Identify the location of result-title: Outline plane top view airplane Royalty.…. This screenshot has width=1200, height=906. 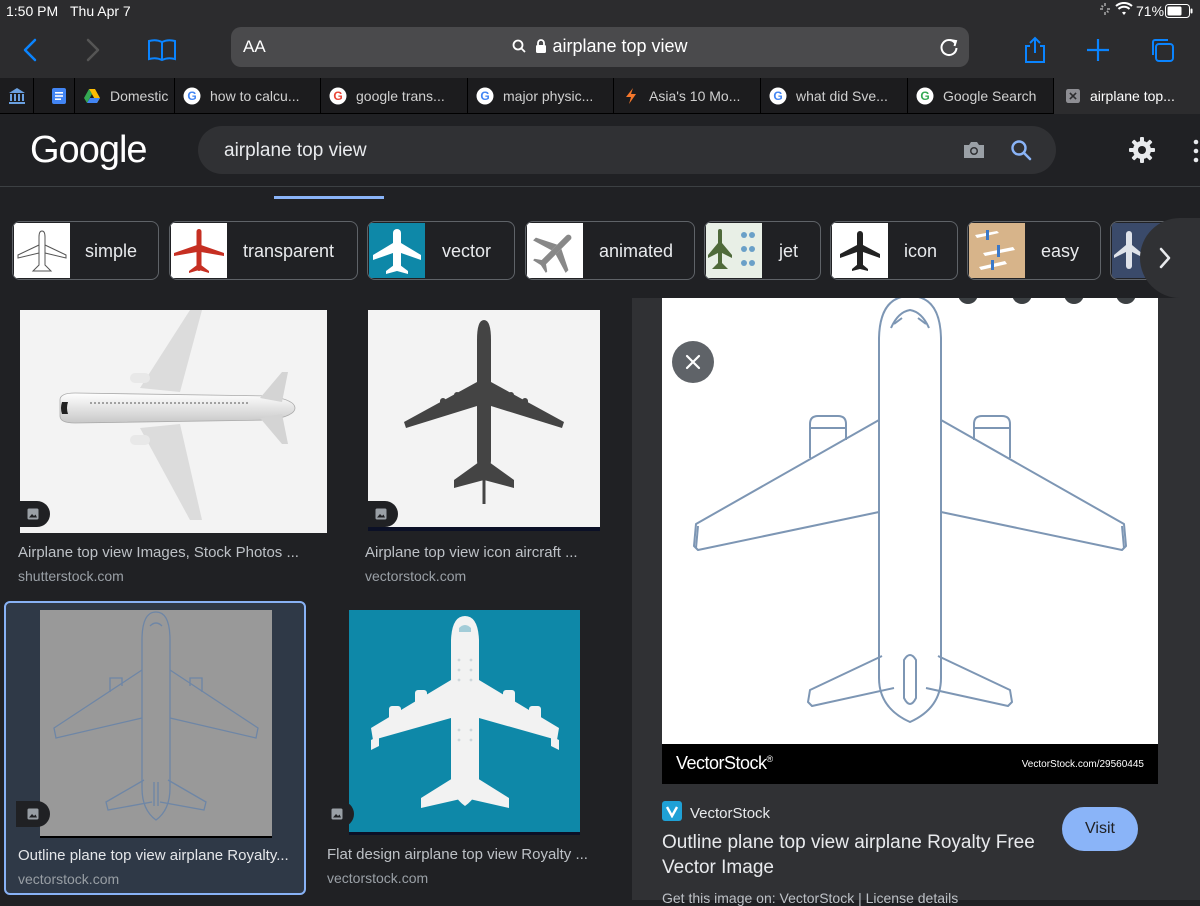
(153, 855).